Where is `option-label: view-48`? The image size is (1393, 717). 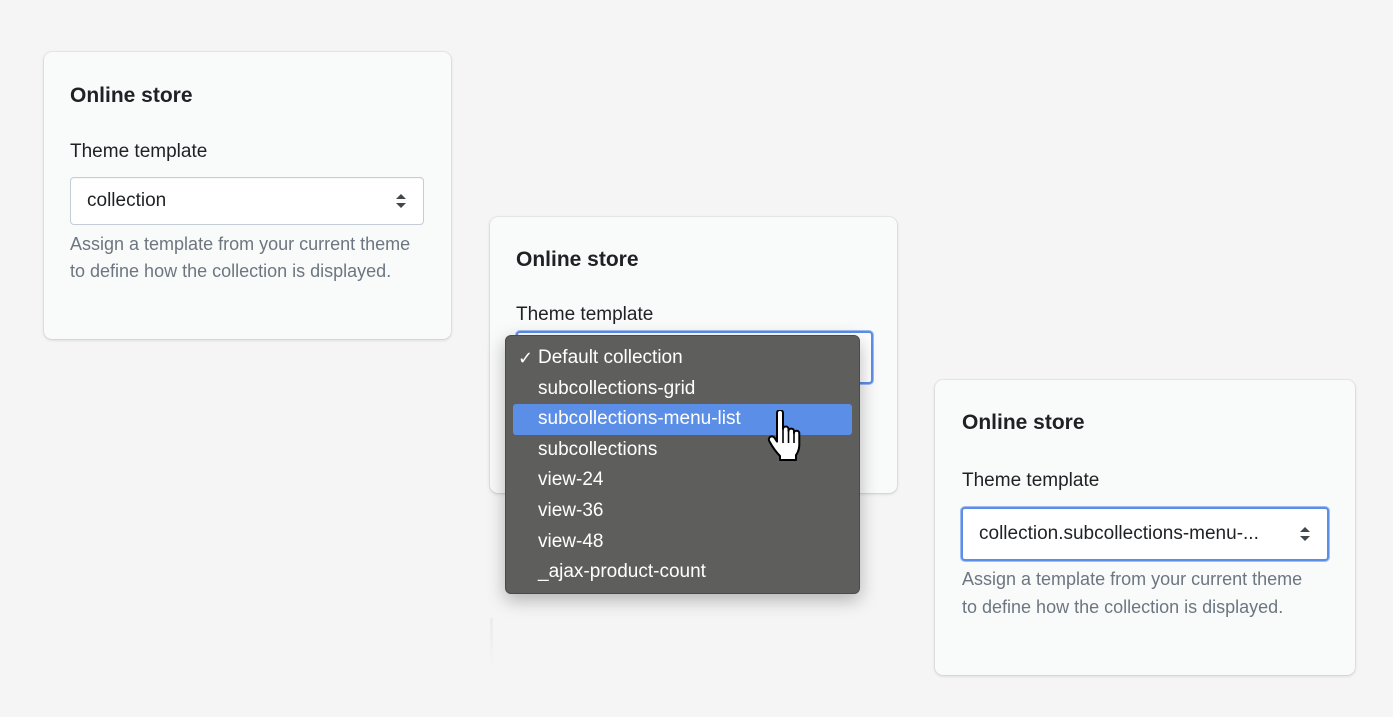 option-label: view-48 is located at coordinates (571, 541).